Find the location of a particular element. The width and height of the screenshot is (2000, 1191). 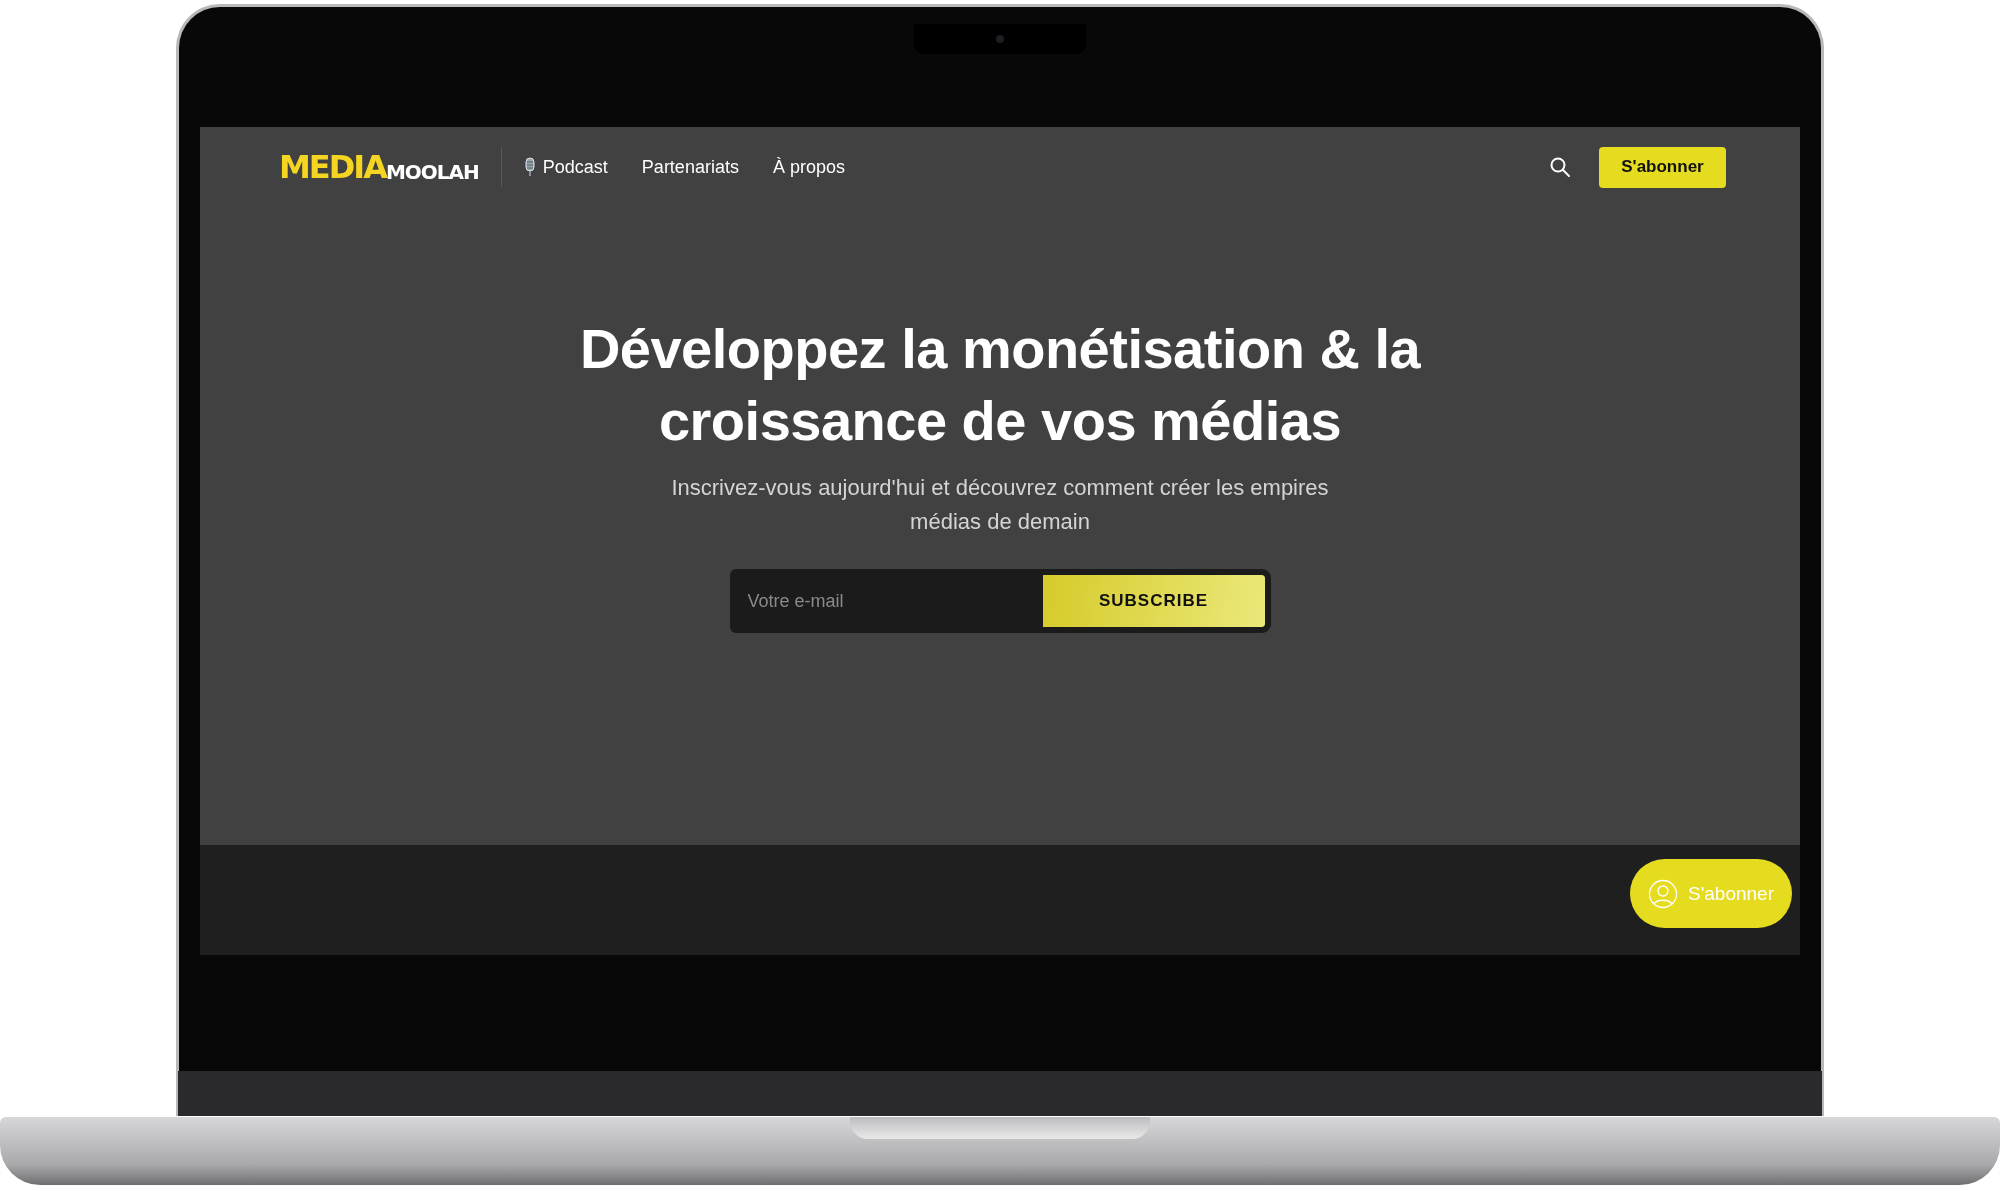

search-icon is located at coordinates (1560, 167).